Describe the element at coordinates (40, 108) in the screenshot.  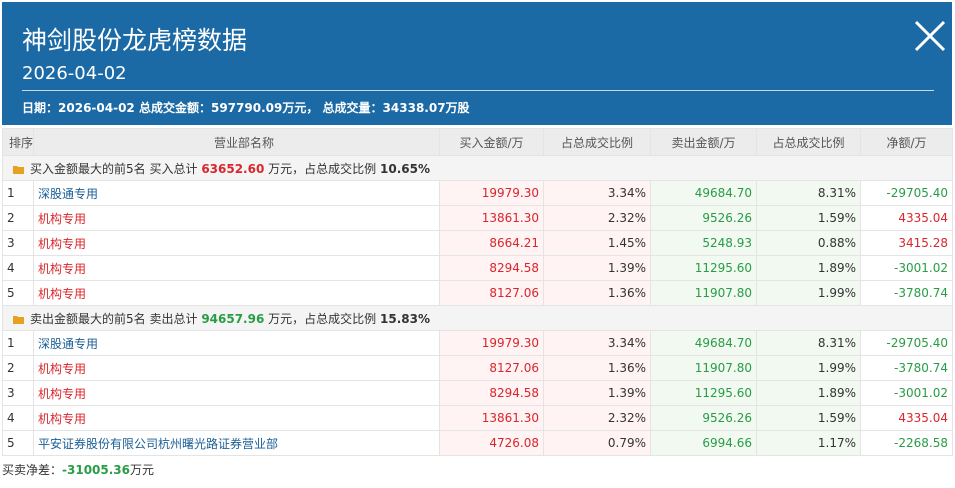
I see `summary-date-label: 日期：` at that location.